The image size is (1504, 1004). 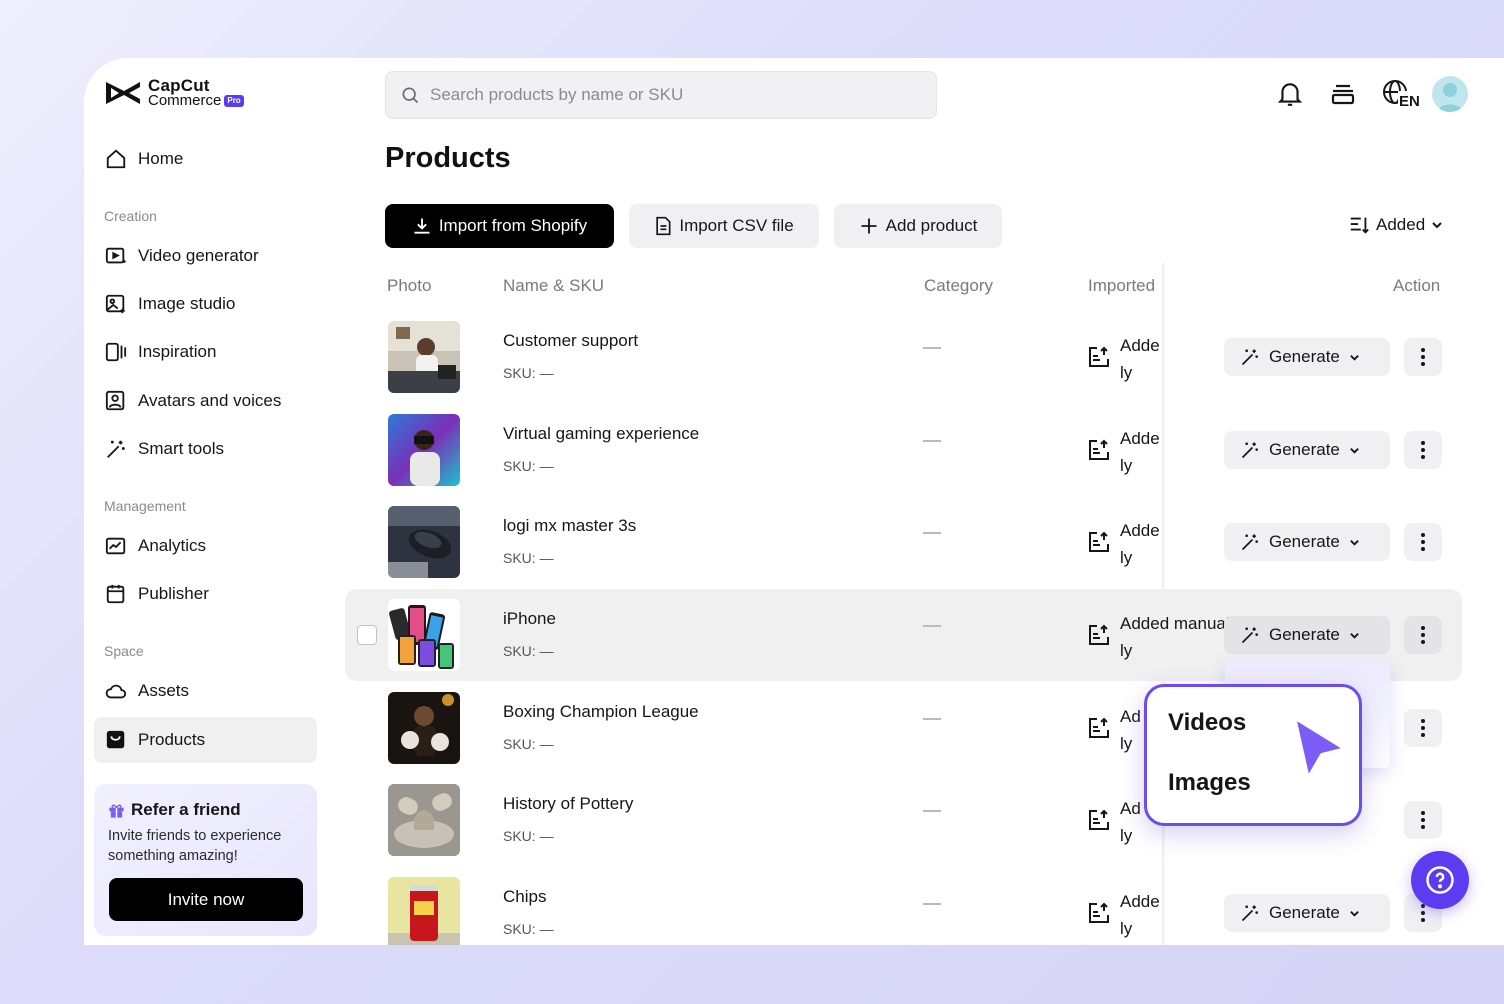 I want to click on product-name: logi mx master 3s, so click(x=569, y=526).